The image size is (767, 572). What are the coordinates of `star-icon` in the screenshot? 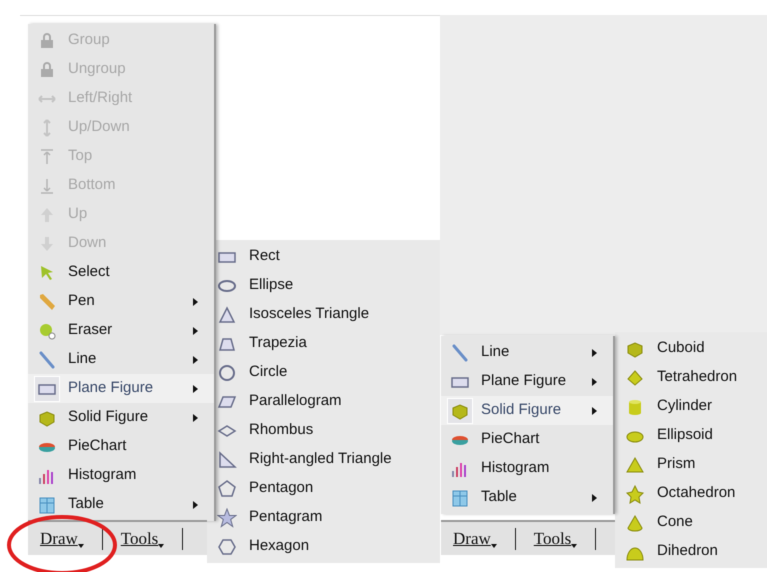 It's located at (227, 518).